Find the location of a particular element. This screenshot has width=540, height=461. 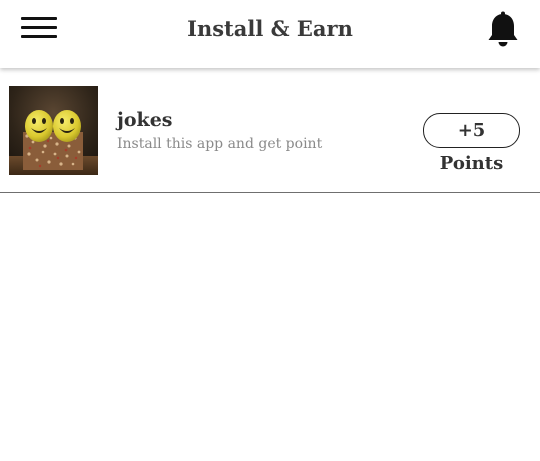

app-name: jokes is located at coordinates (145, 120).